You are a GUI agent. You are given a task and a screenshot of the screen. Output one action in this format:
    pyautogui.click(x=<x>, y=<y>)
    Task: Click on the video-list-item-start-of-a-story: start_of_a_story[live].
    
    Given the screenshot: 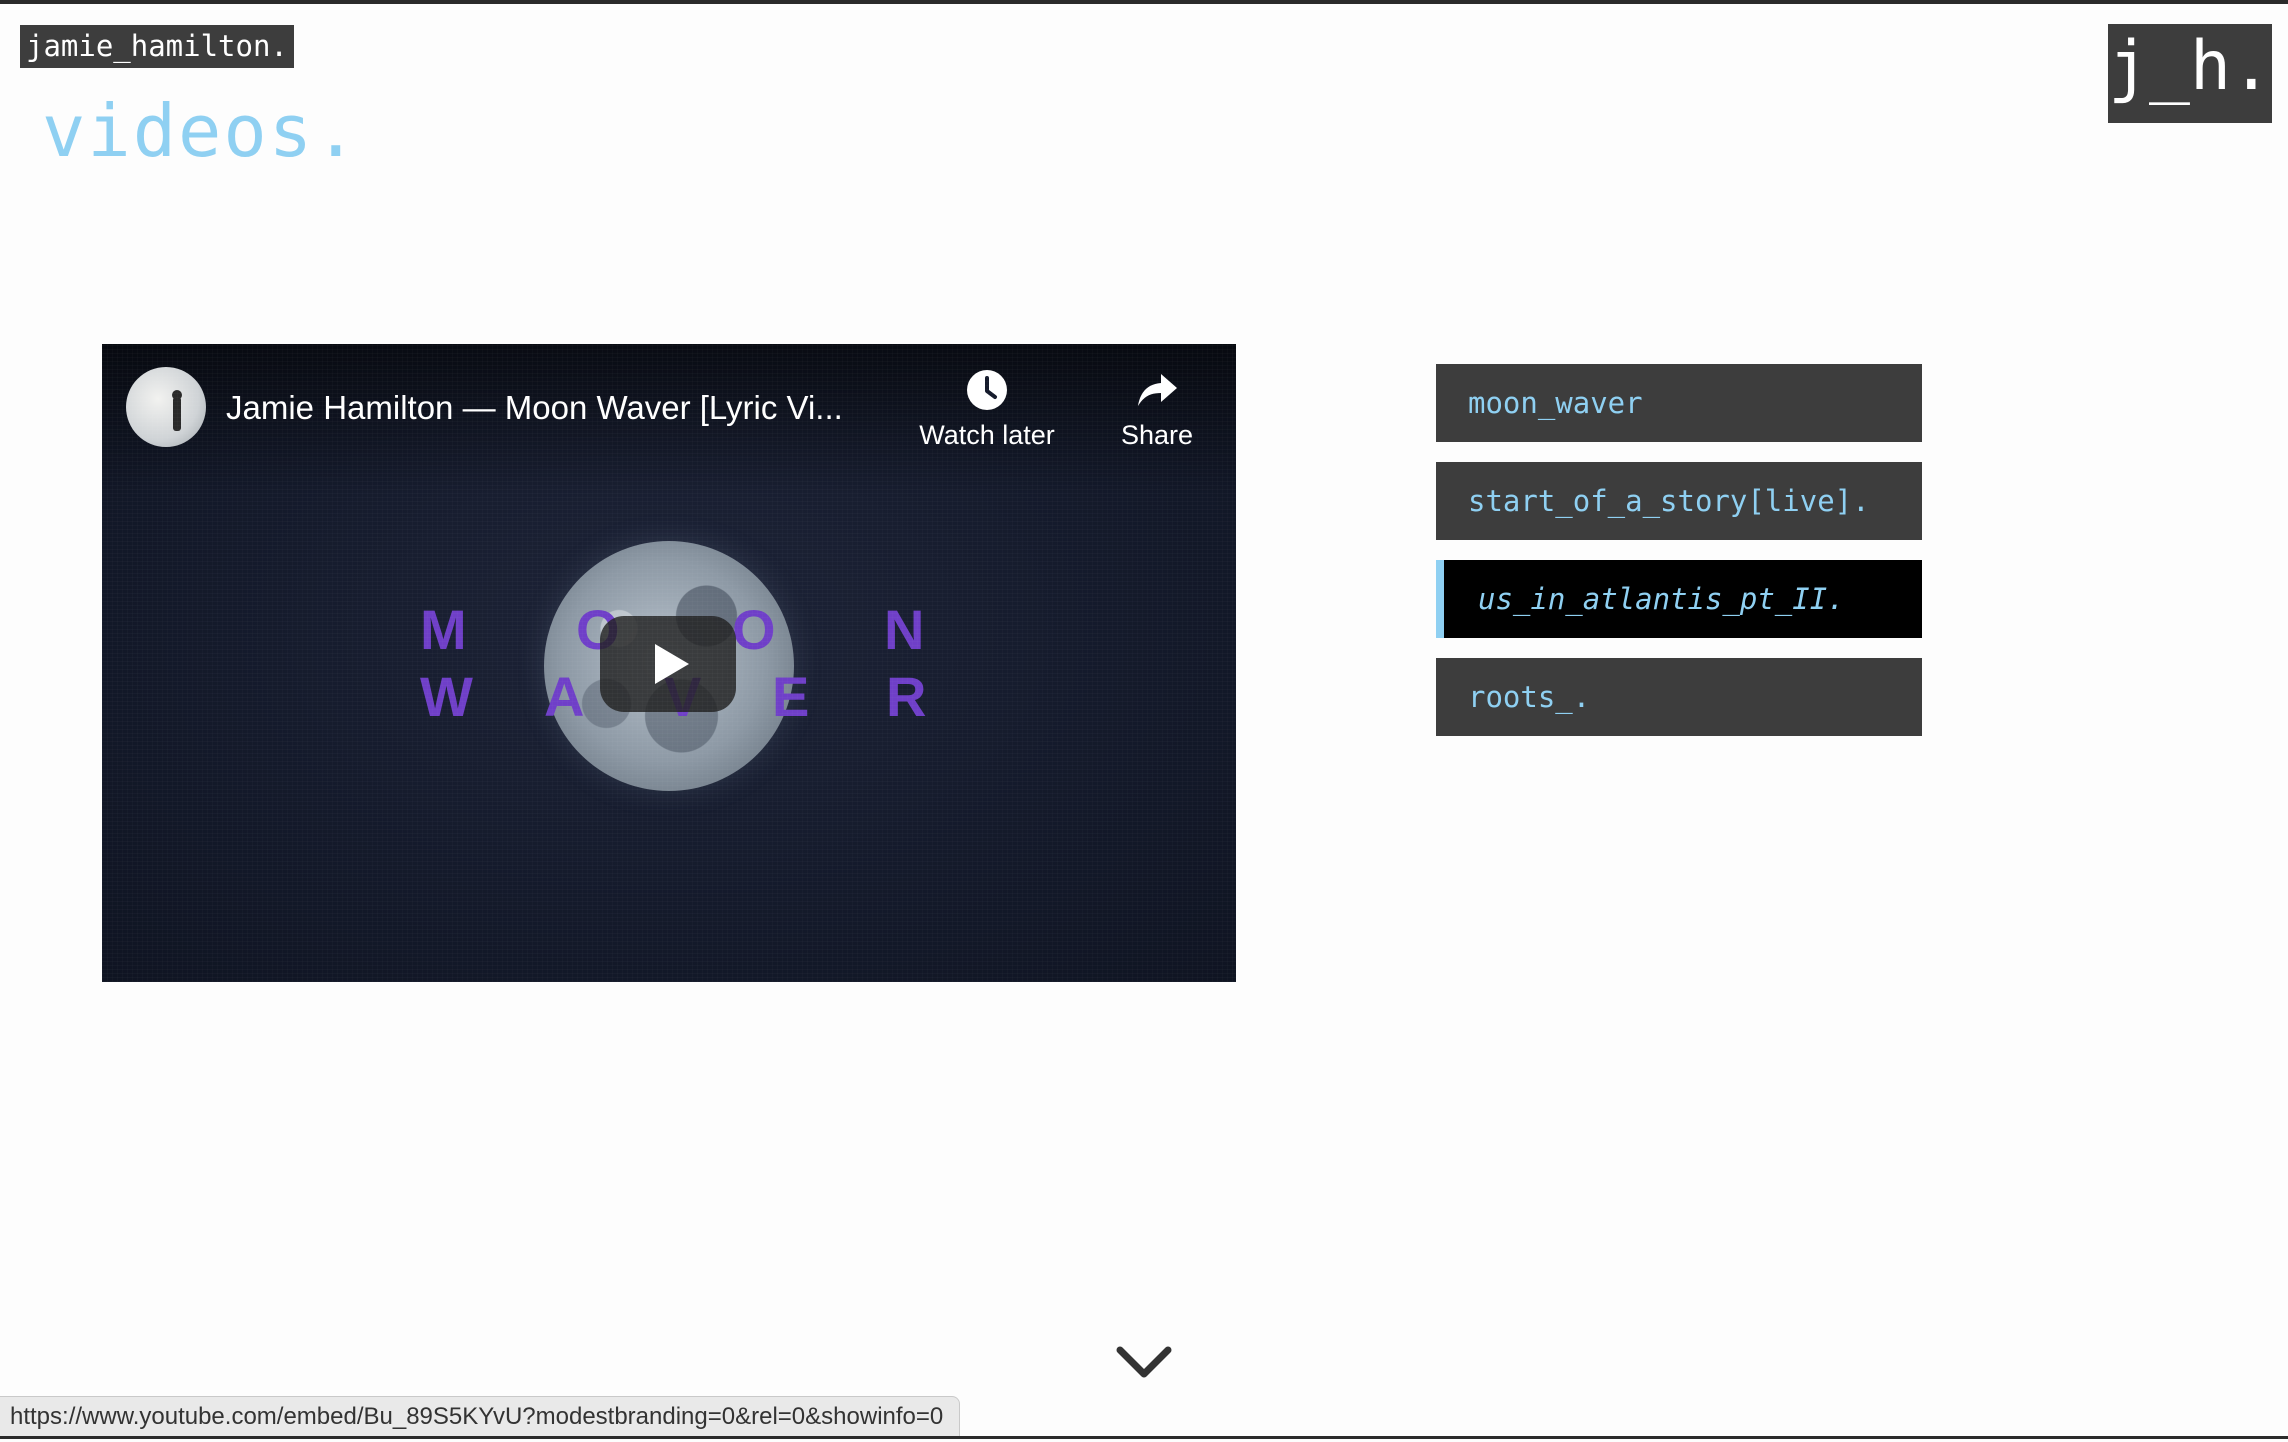 What is the action you would take?
    pyautogui.click(x=1679, y=501)
    